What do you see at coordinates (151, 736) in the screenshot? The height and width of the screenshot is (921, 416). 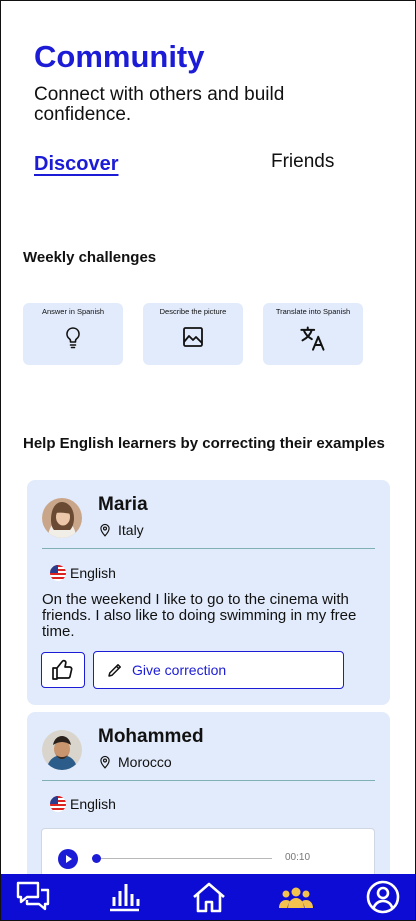 I see `user-name: Mohammed` at bounding box center [151, 736].